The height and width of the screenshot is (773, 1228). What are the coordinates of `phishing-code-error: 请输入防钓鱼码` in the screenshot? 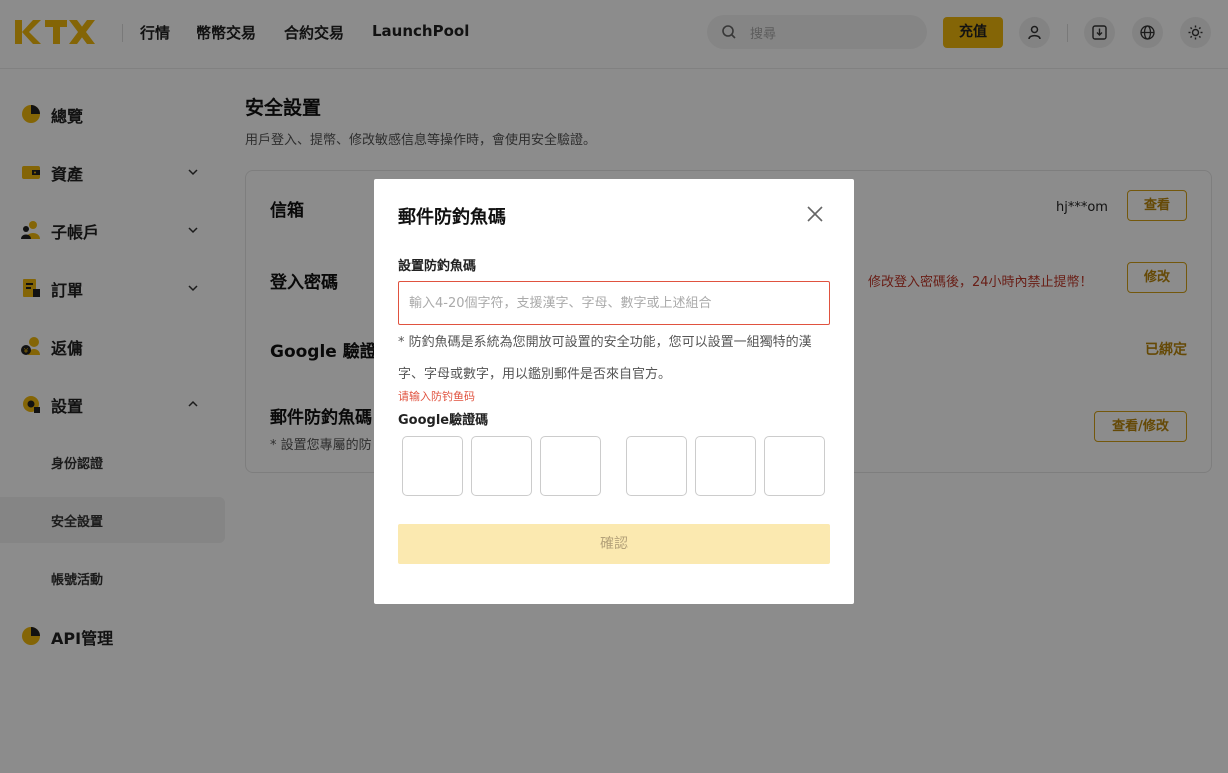 It's located at (436, 396).